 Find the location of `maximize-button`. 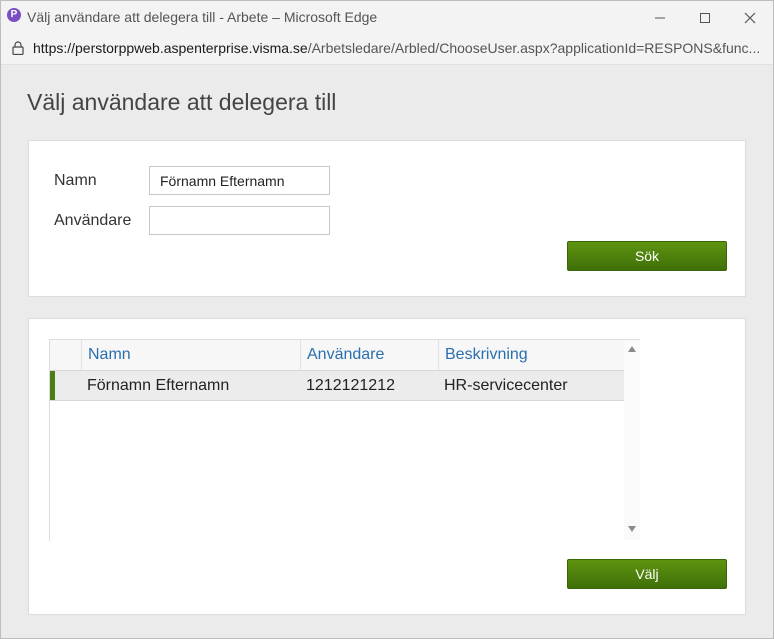

maximize-button is located at coordinates (705, 17).